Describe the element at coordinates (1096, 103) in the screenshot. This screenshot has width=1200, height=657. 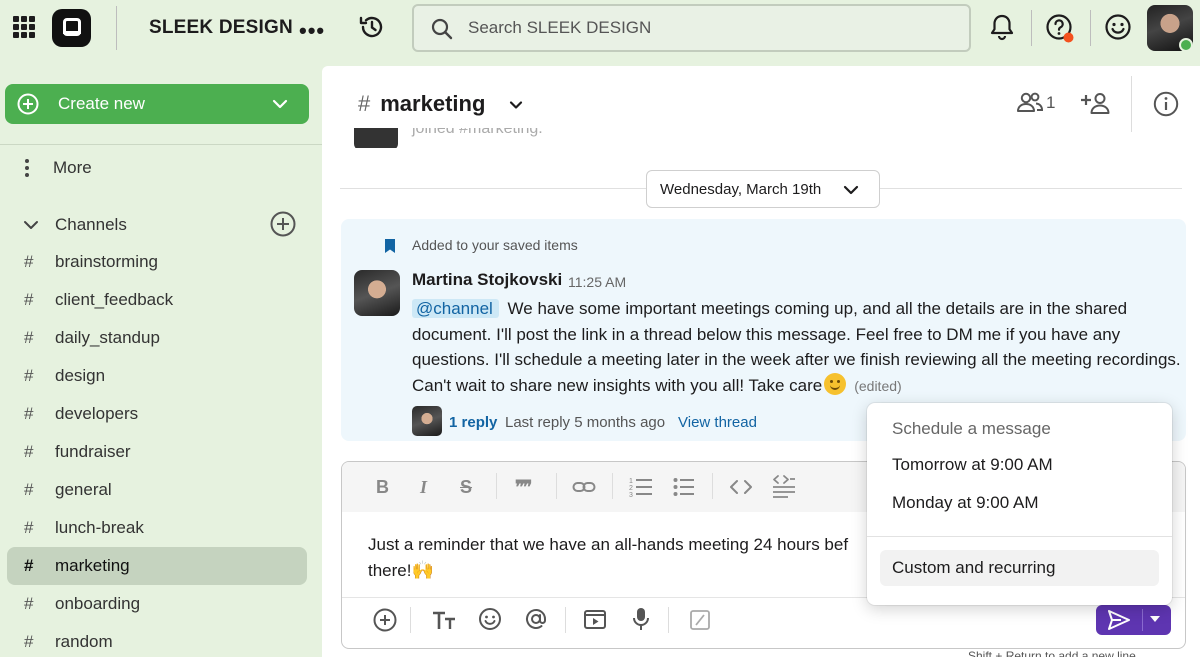
I see `add-member-icon` at that location.